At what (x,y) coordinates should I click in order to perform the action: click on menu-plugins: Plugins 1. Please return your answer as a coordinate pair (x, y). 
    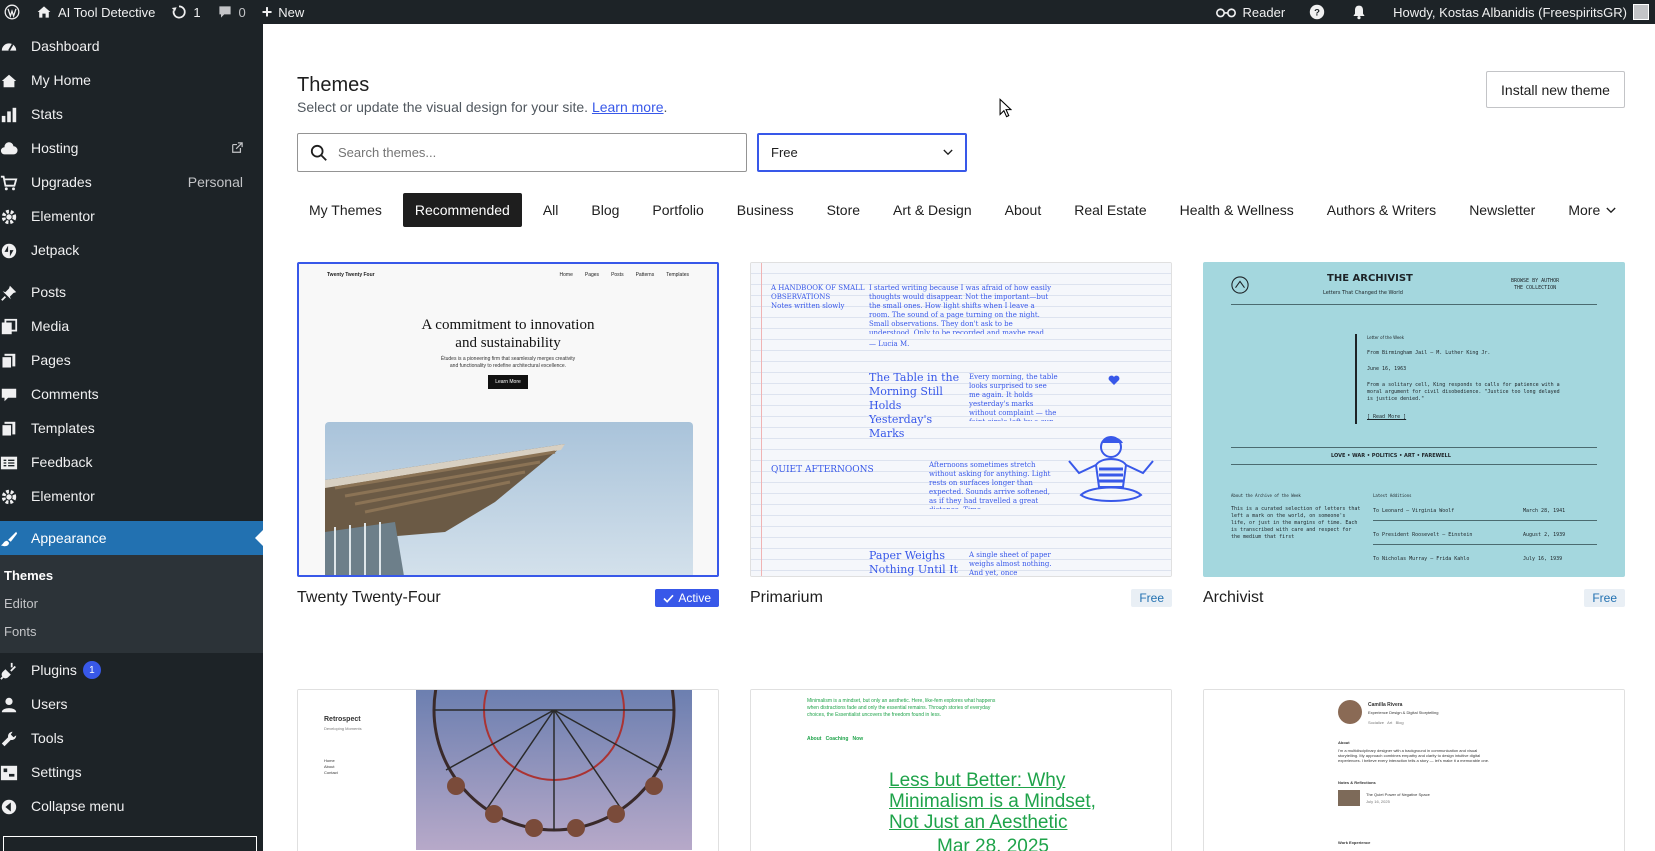
    Looking at the image, I should click on (131, 670).